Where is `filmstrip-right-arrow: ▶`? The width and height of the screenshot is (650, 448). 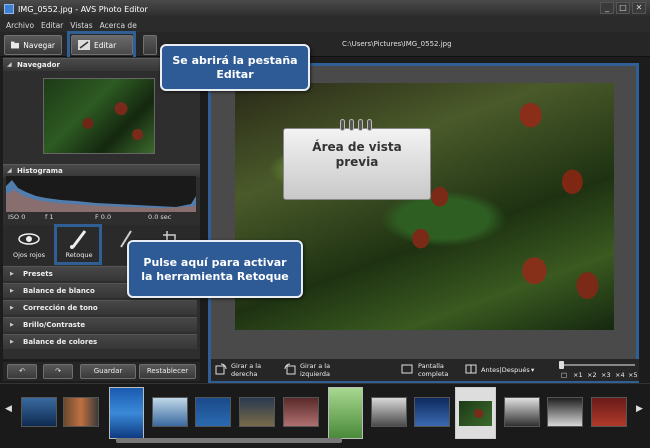 filmstrip-right-arrow: ▶ is located at coordinates (639, 409).